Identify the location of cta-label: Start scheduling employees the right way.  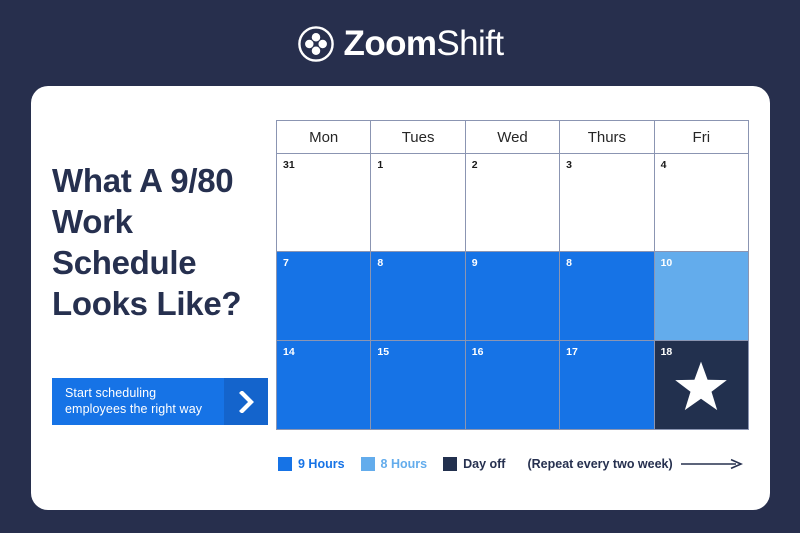
(138, 401).